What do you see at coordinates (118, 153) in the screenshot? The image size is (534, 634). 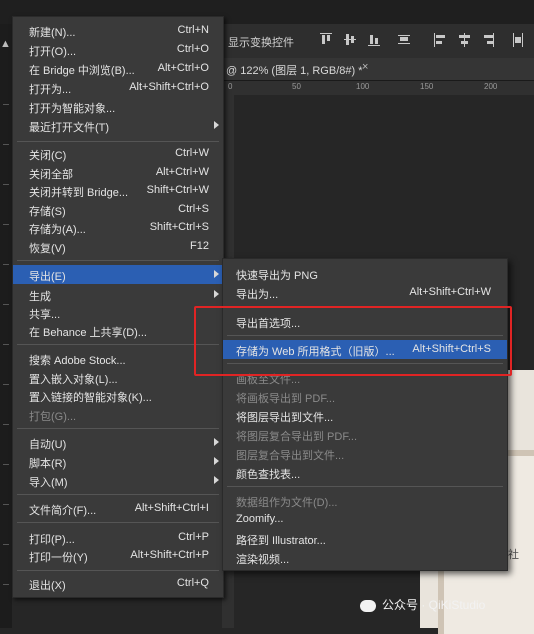 I see `menu-item-close: 关闭(C) Ctrl+W` at bounding box center [118, 153].